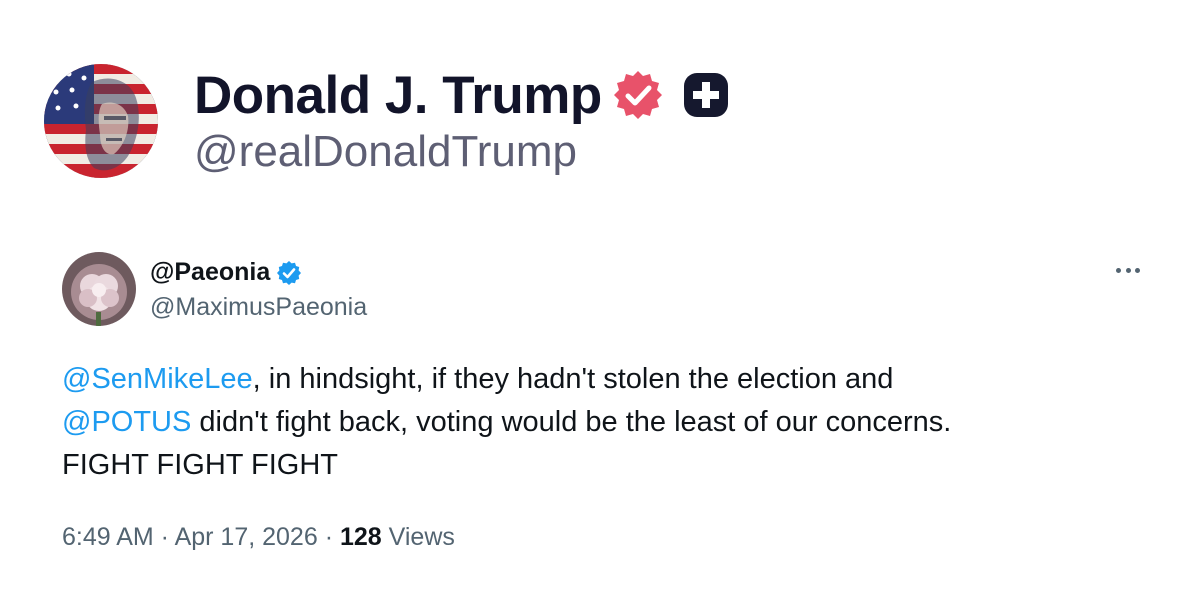 This screenshot has height=603, width=1200. I want to click on quoted-author-handle: @MaximusPaeonia, so click(258, 307).